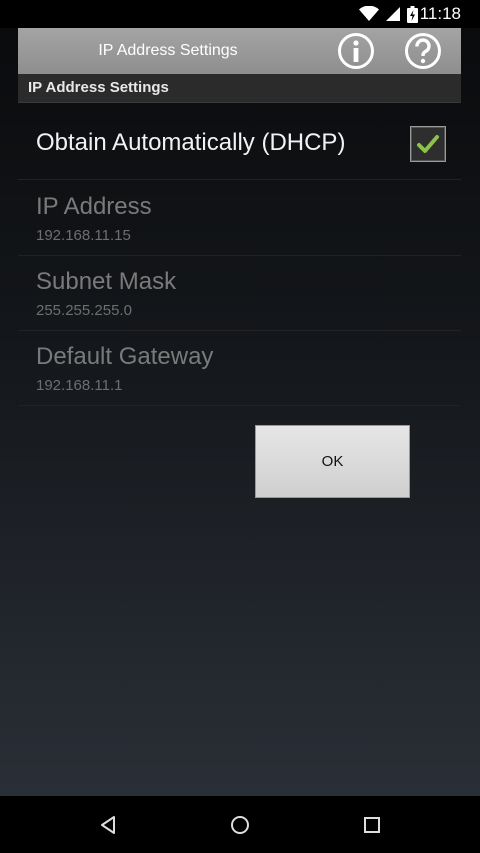  I want to click on subnet-mask-title: Subnet Mask, so click(106, 281).